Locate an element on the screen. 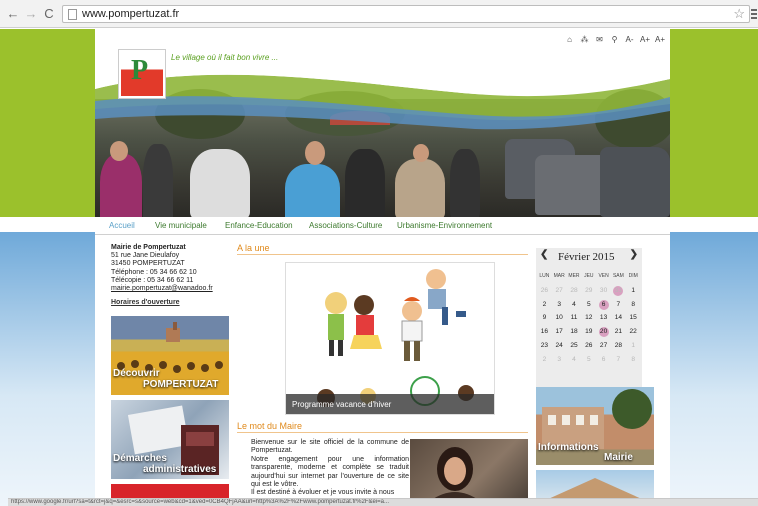  calendar-day: 14 is located at coordinates (618, 318).